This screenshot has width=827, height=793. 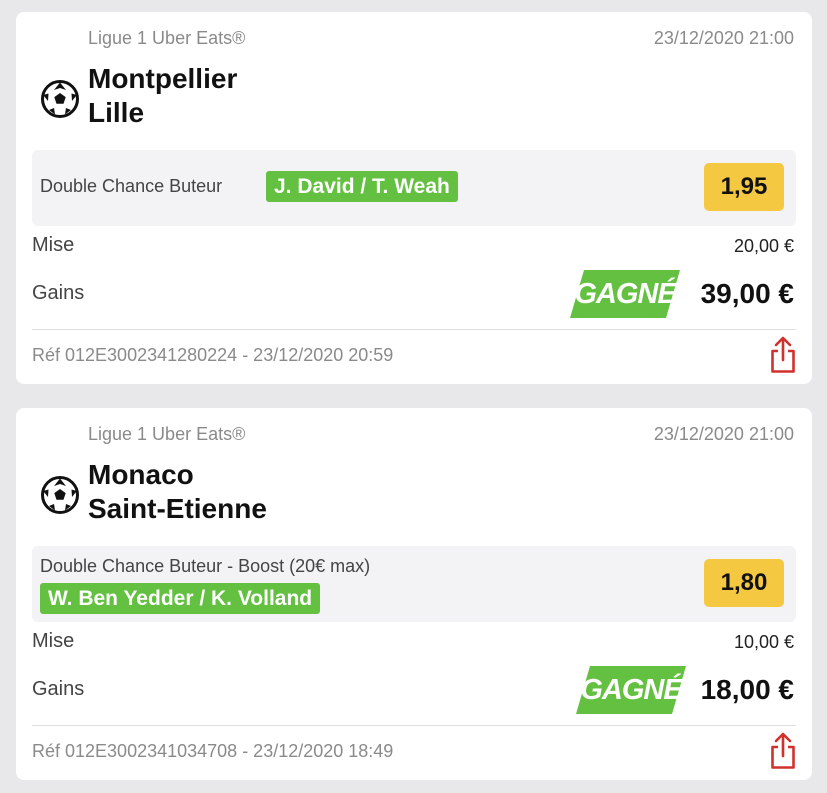 I want to click on odds-badge: 1,80, so click(x=744, y=583).